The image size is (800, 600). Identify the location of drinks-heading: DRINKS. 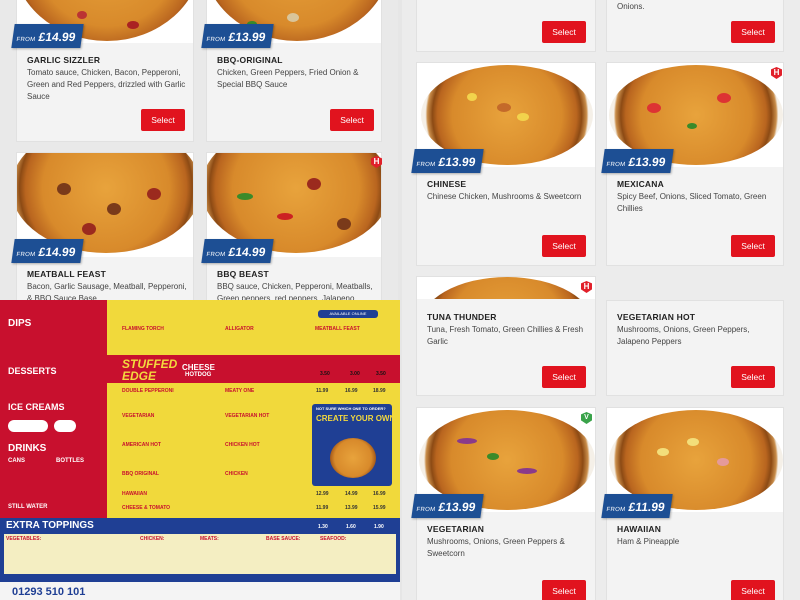
(27, 448).